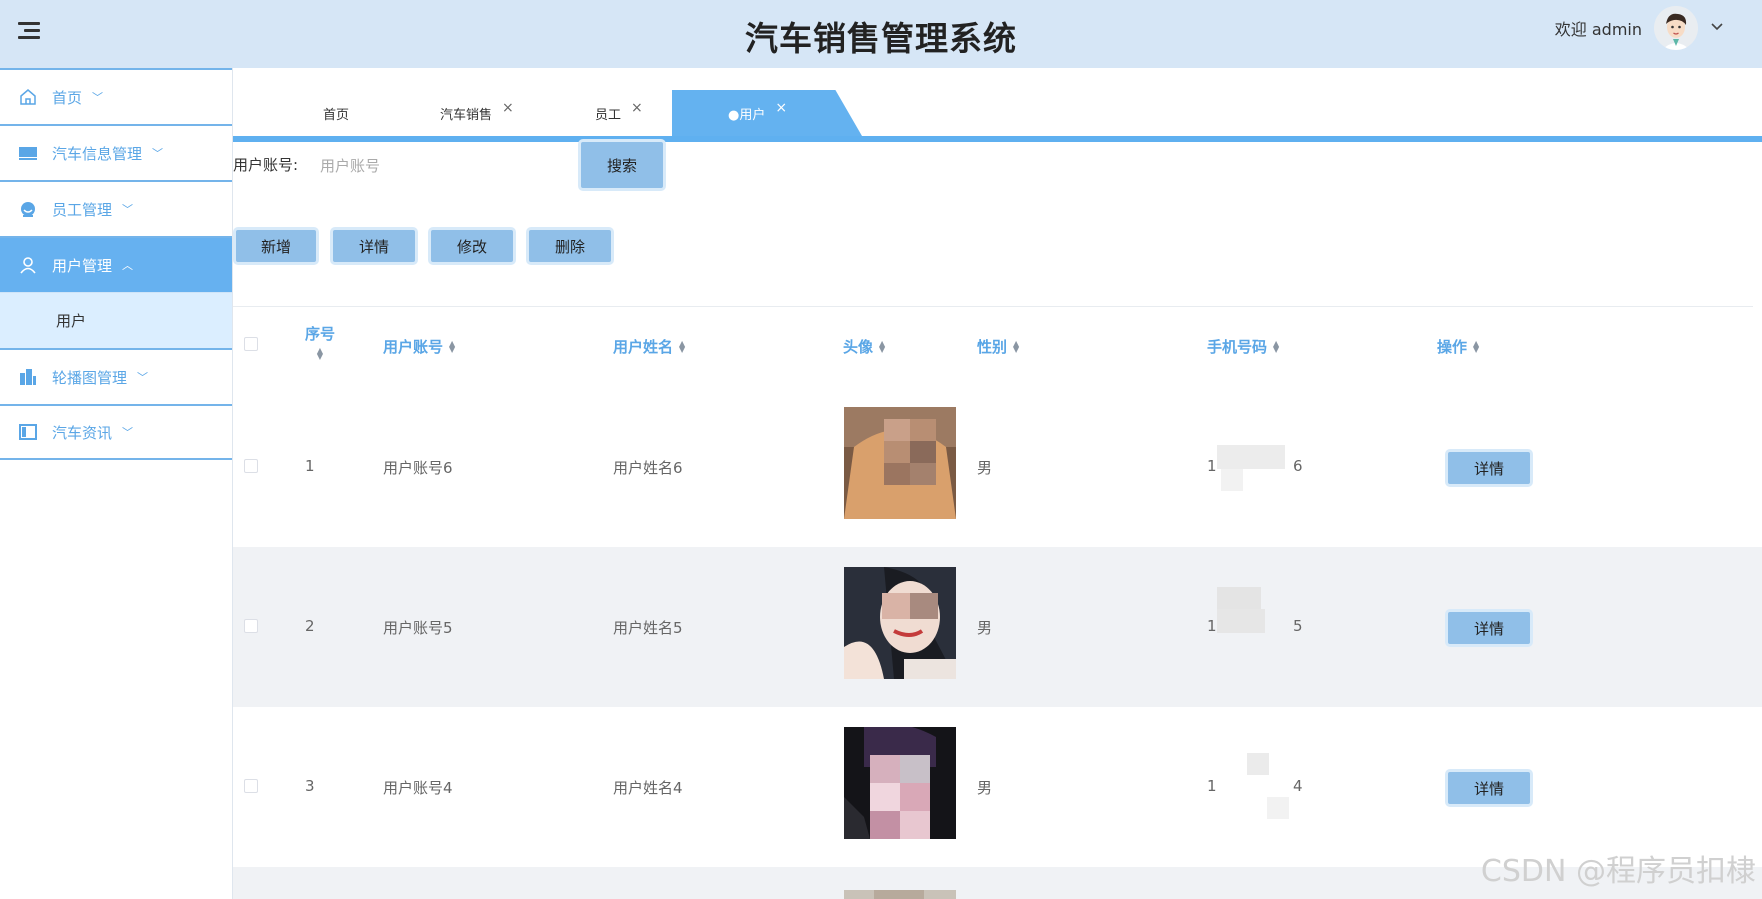  I want to click on sidebar-item-home: 首页 ﹀, so click(116, 96).